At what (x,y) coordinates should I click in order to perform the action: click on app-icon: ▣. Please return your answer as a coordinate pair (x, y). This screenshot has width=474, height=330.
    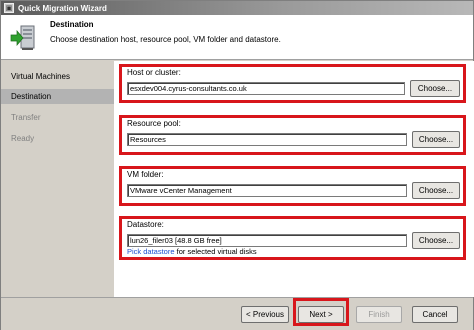
    Looking at the image, I should click on (9, 8).